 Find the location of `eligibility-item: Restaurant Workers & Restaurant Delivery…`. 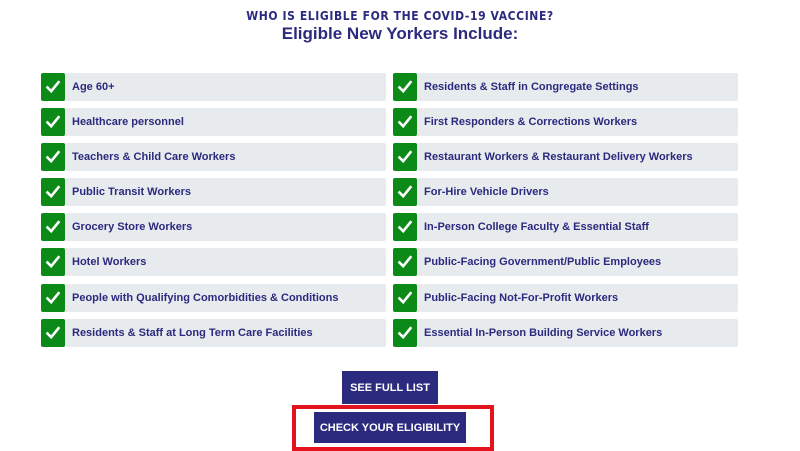

eligibility-item: Restaurant Workers & Restaurant Delivery… is located at coordinates (565, 157).